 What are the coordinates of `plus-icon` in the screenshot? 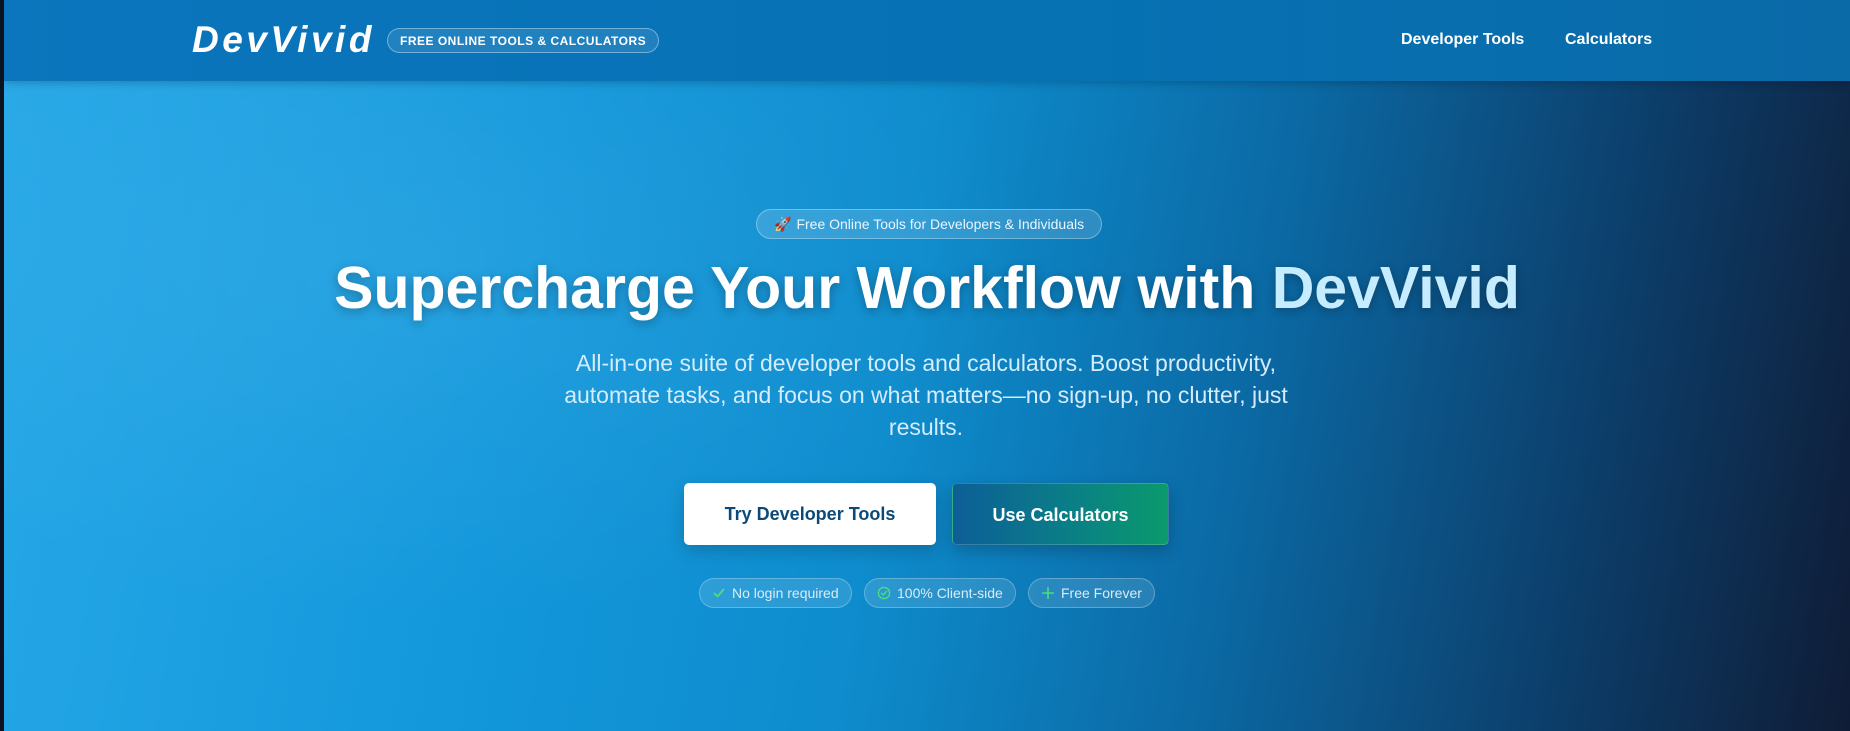 It's located at (1048, 593).